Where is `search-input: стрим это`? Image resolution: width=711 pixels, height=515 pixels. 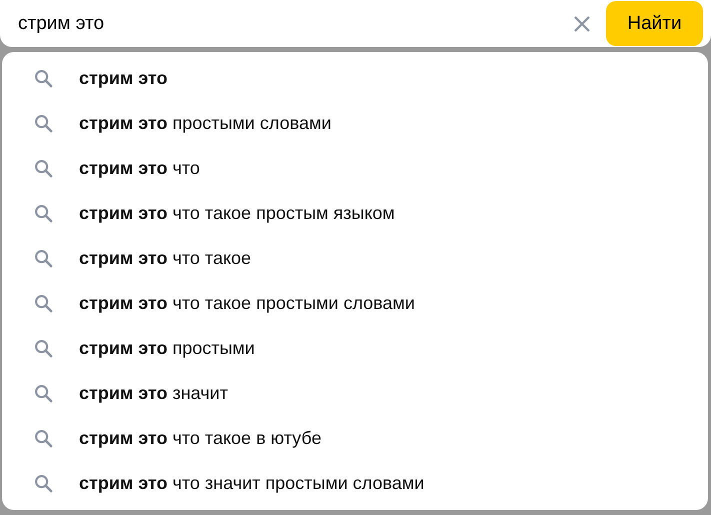 search-input: стрим это is located at coordinates (288, 23).